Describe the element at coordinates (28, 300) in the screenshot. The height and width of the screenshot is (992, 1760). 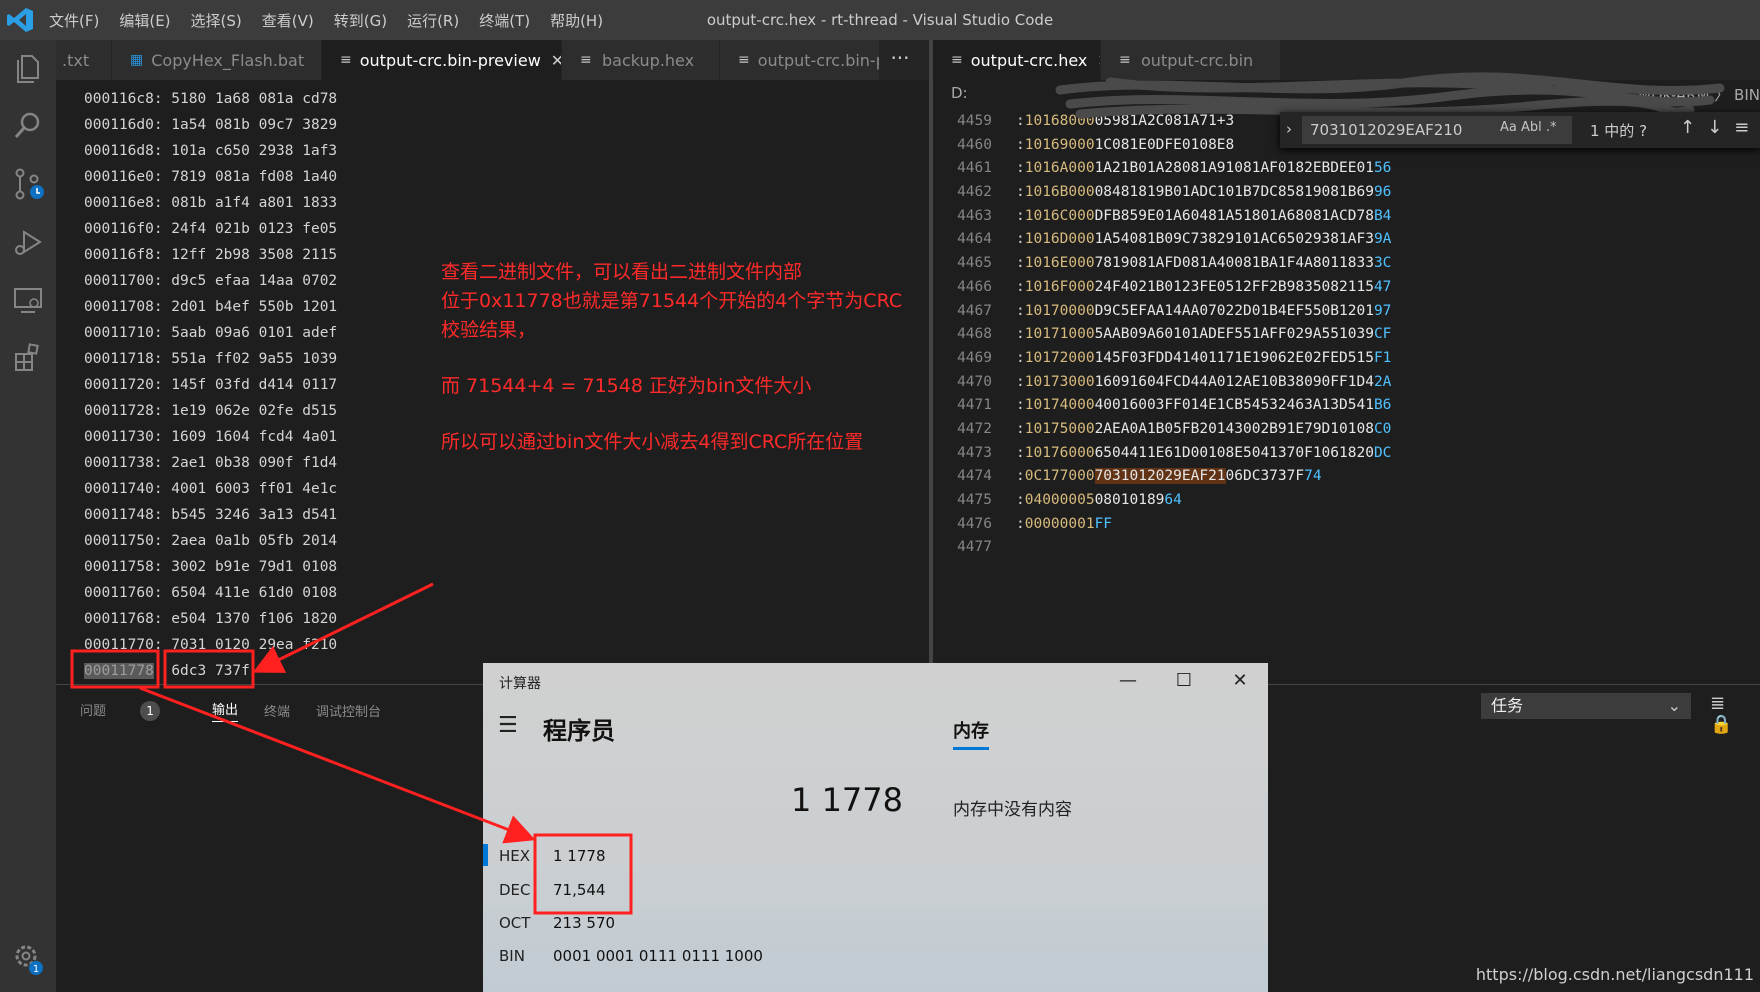
I see `remote-explorer-icon` at that location.